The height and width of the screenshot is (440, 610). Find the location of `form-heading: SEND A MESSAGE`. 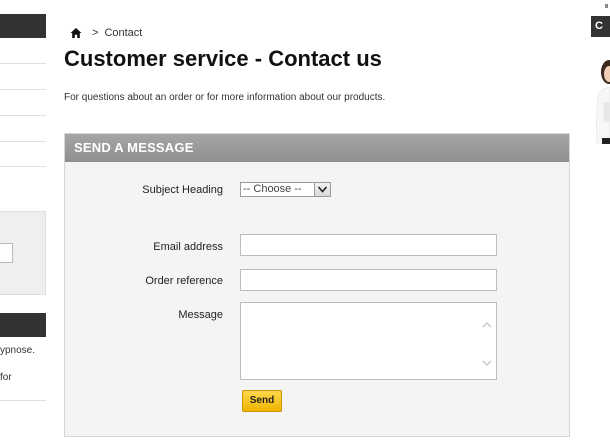

form-heading: SEND A MESSAGE is located at coordinates (317, 148).